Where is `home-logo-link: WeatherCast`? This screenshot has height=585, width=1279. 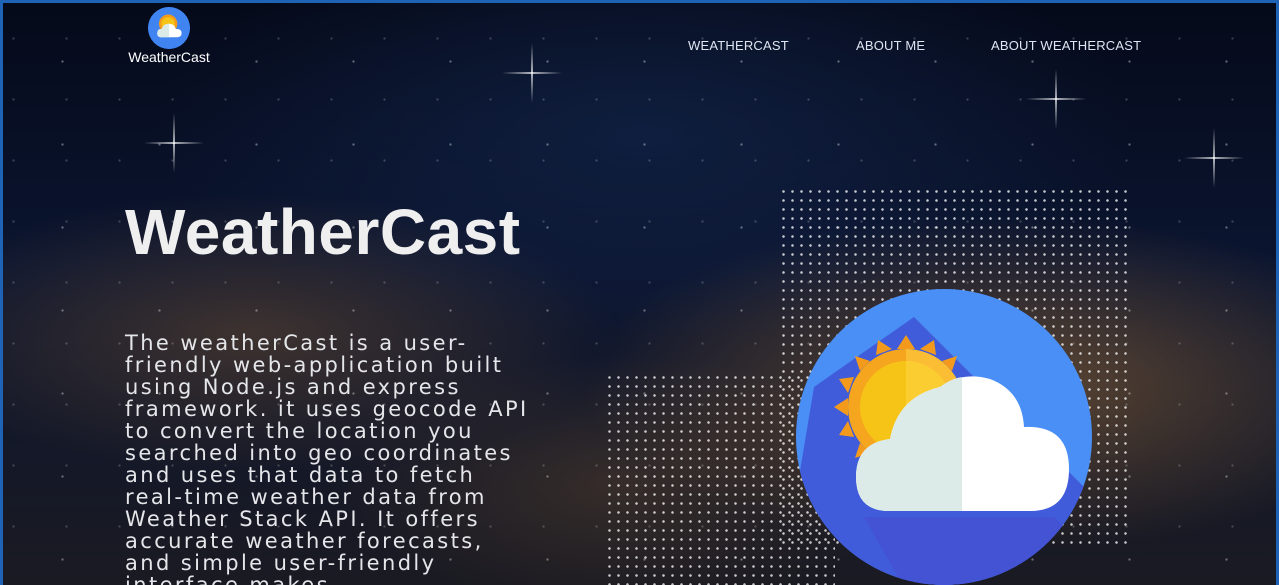
home-logo-link: WeatherCast is located at coordinates (169, 36).